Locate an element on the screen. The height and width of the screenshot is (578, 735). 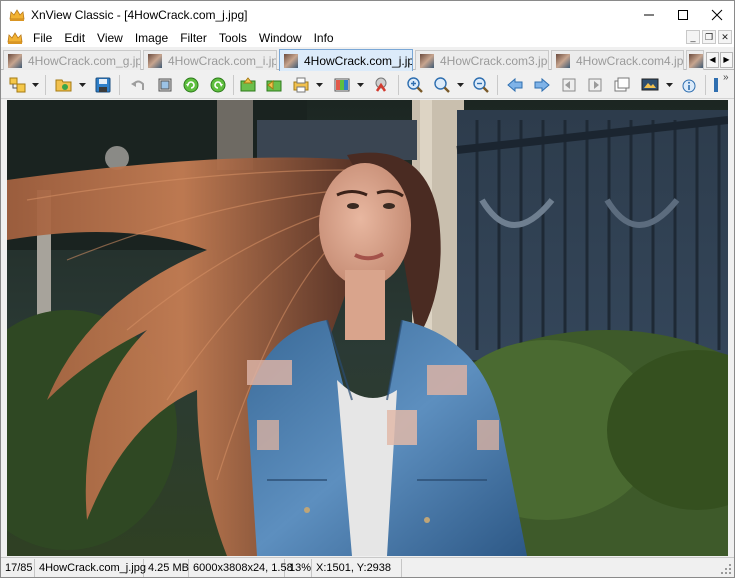
print-icon is located at coordinates (301, 85).